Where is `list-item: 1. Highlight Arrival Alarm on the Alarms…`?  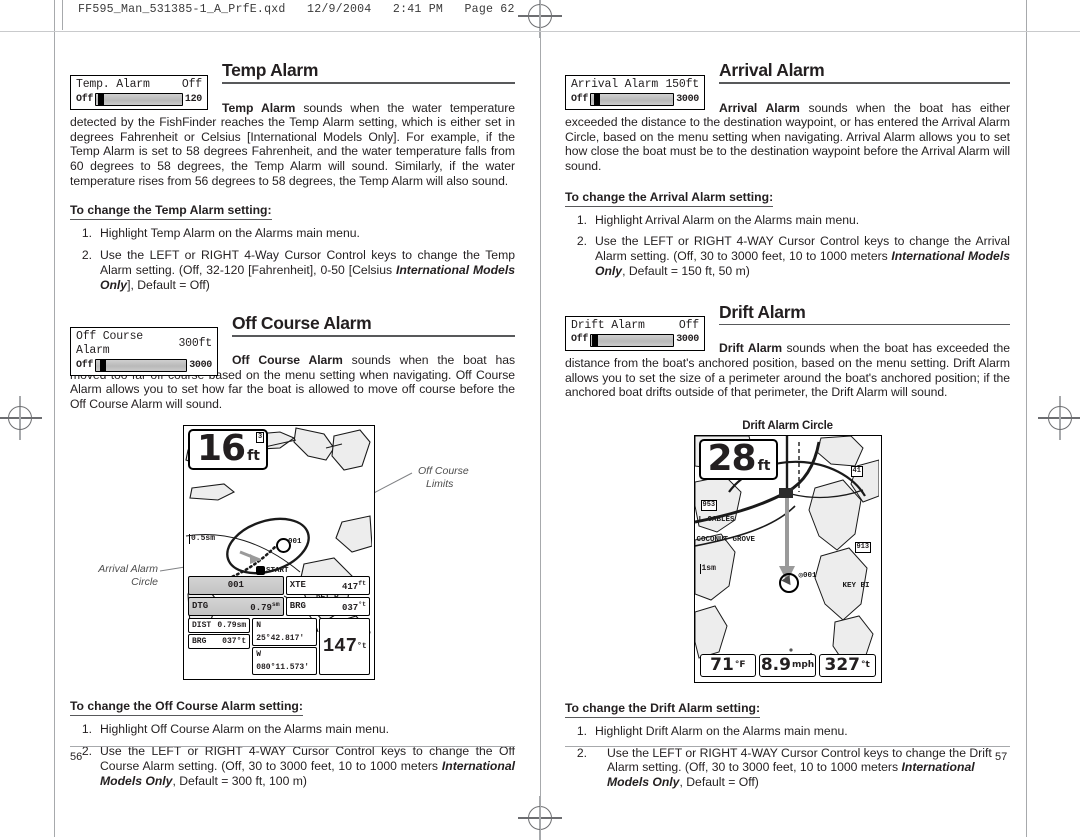
list-item: 1. Highlight Arrival Alarm on the Alarms… is located at coordinates (787, 220).